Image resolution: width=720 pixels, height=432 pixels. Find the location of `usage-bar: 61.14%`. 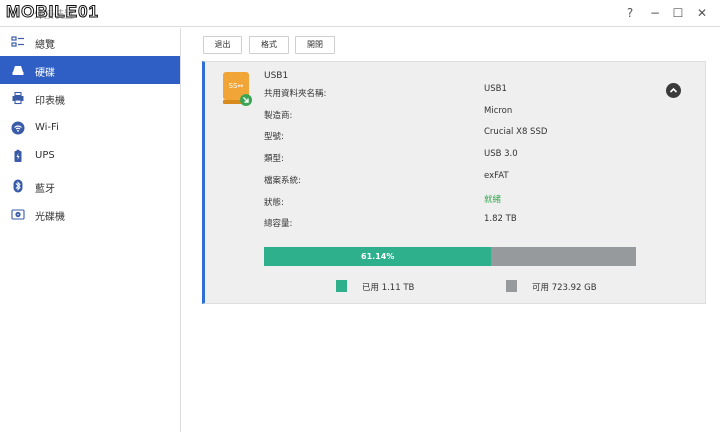

usage-bar: 61.14% is located at coordinates (450, 256).